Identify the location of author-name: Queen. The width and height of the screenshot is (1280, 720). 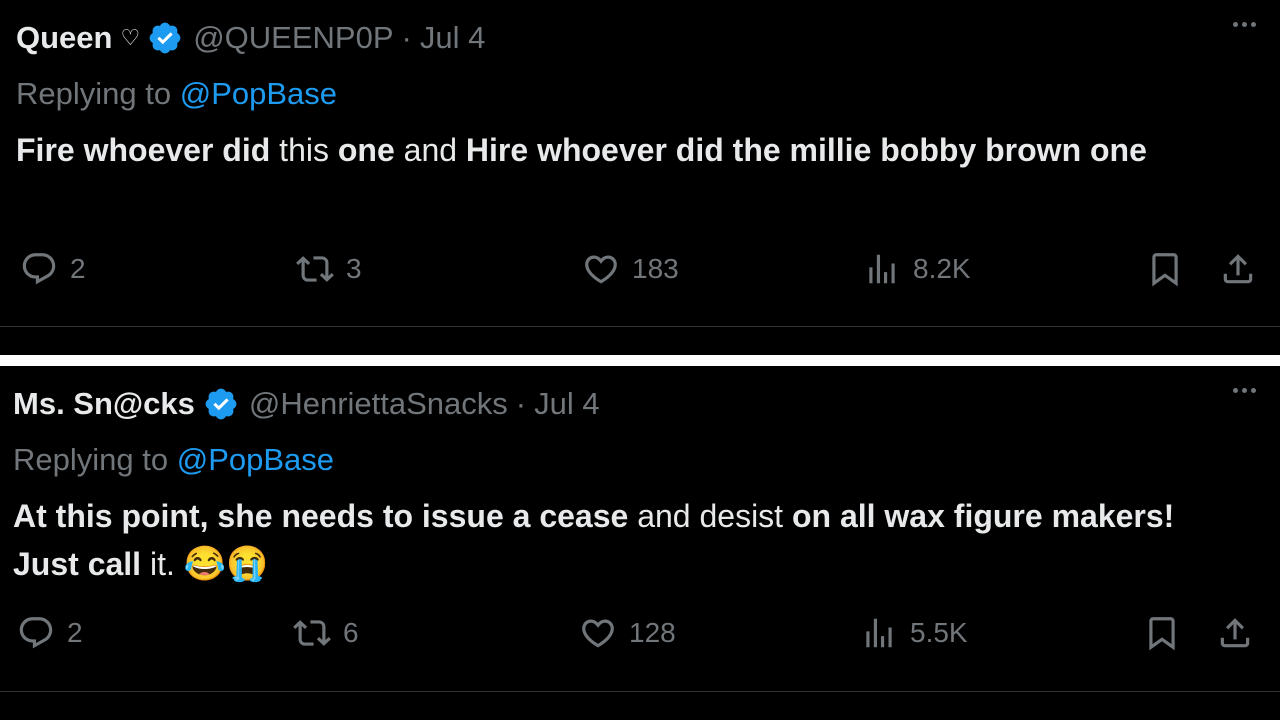
(64, 38).